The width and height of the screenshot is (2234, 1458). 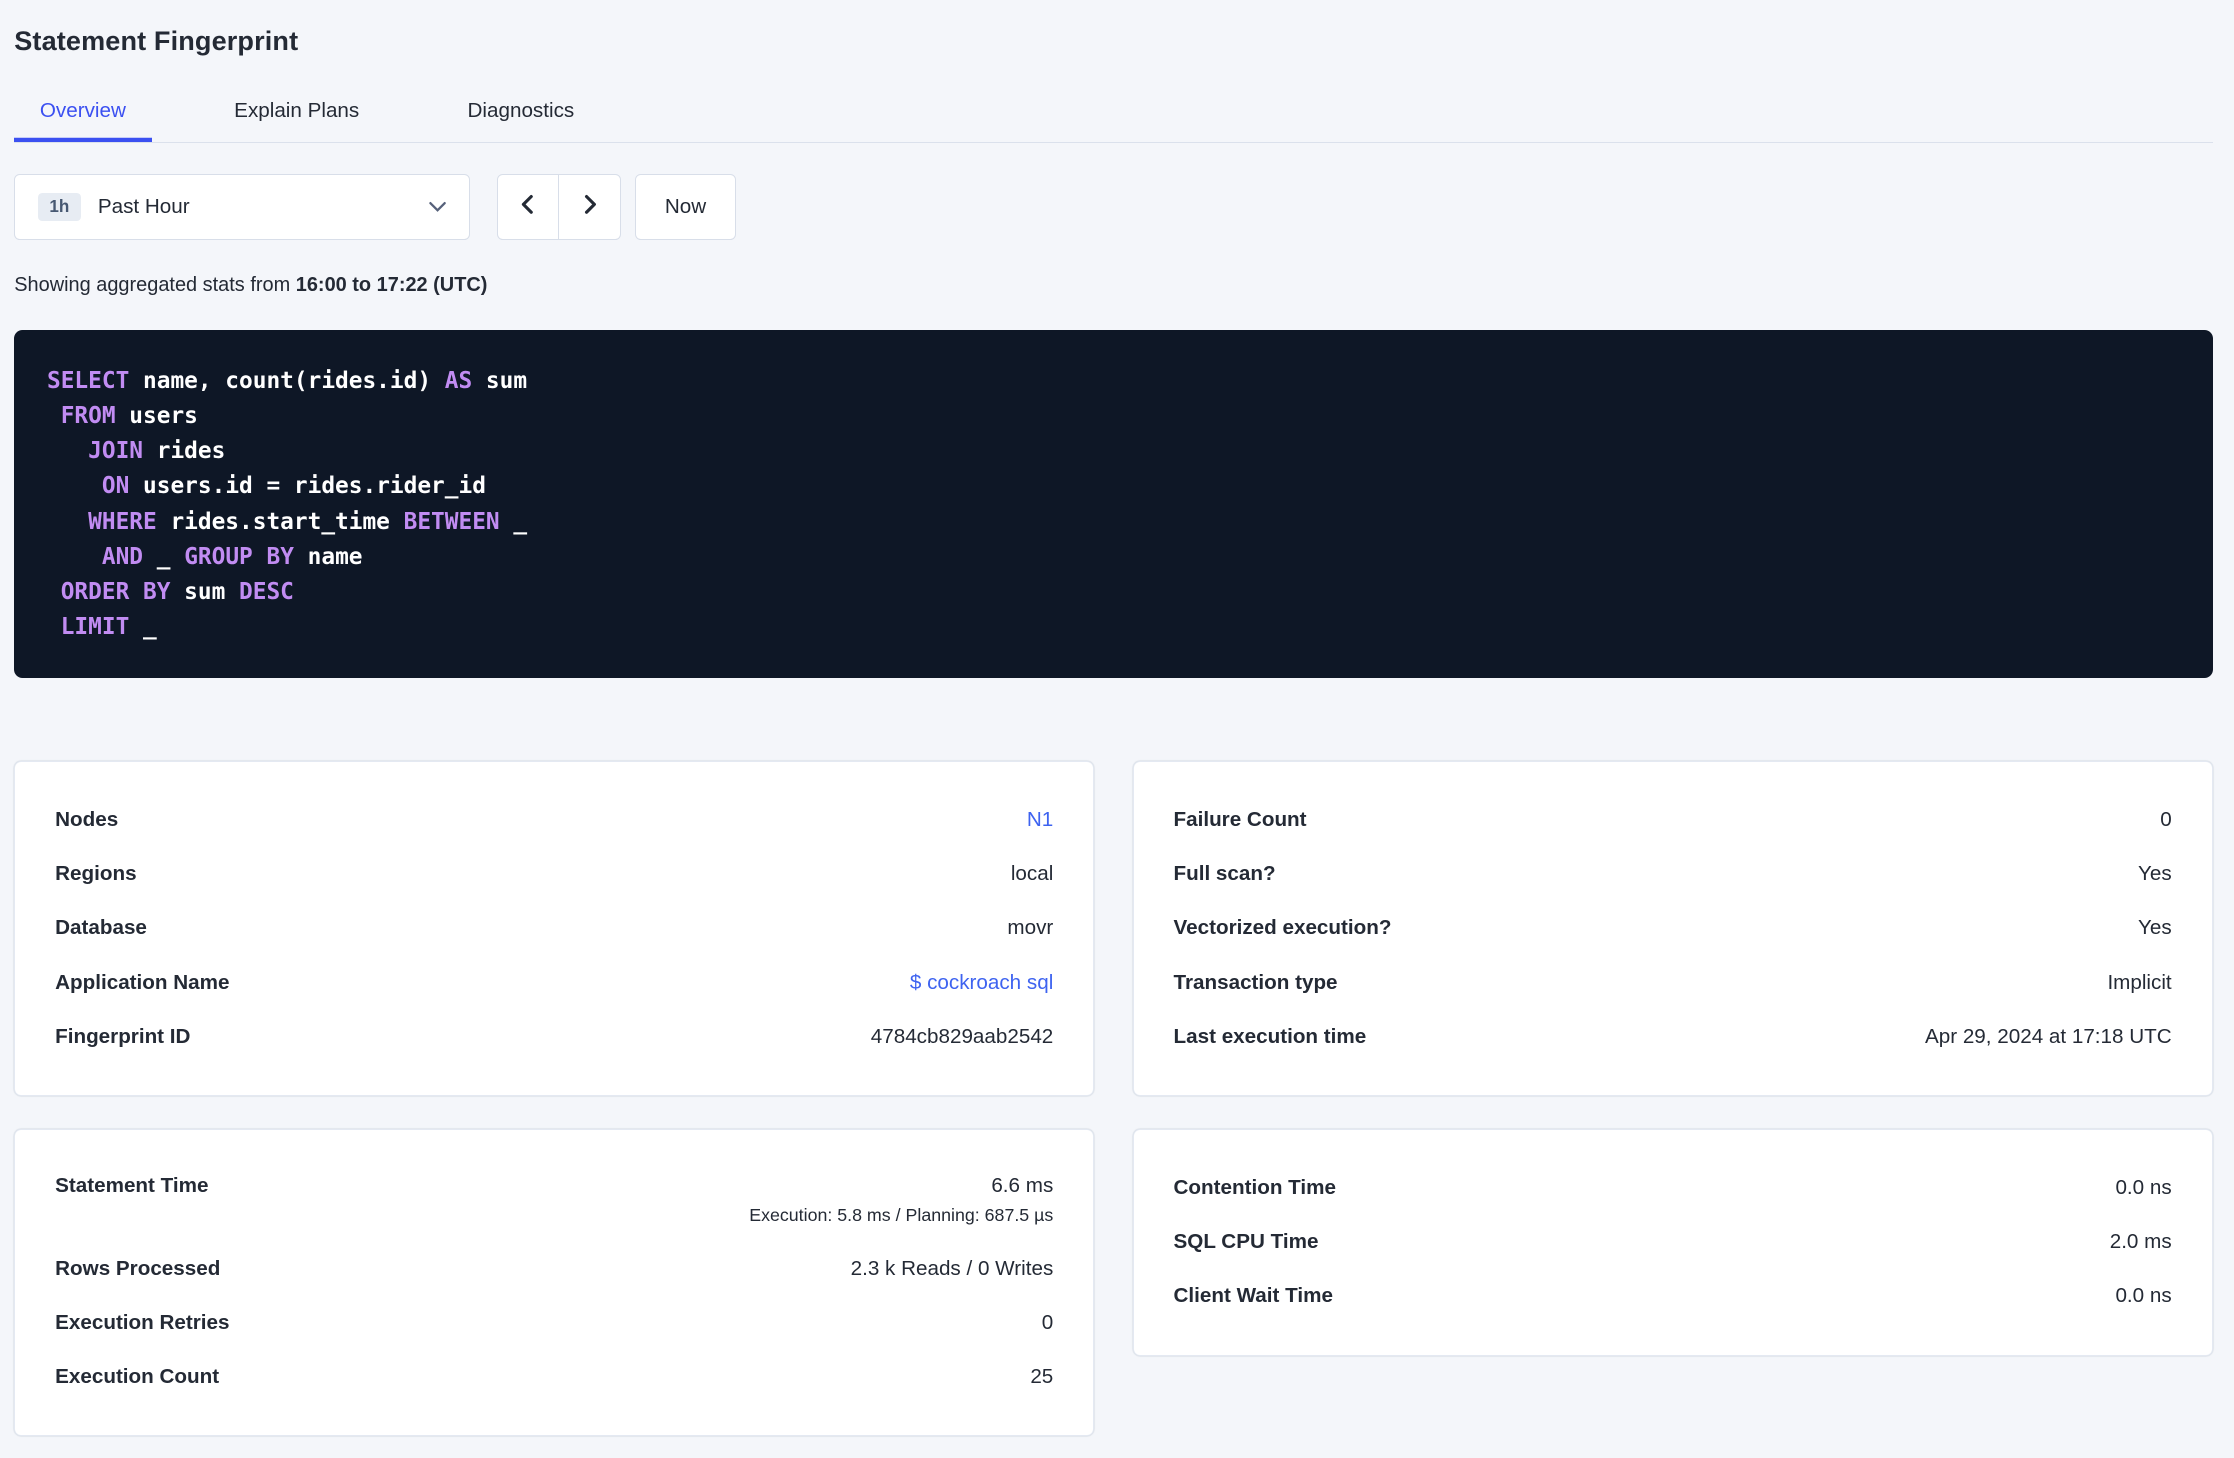 I want to click on row-label: Execution Count, so click(x=137, y=1377).